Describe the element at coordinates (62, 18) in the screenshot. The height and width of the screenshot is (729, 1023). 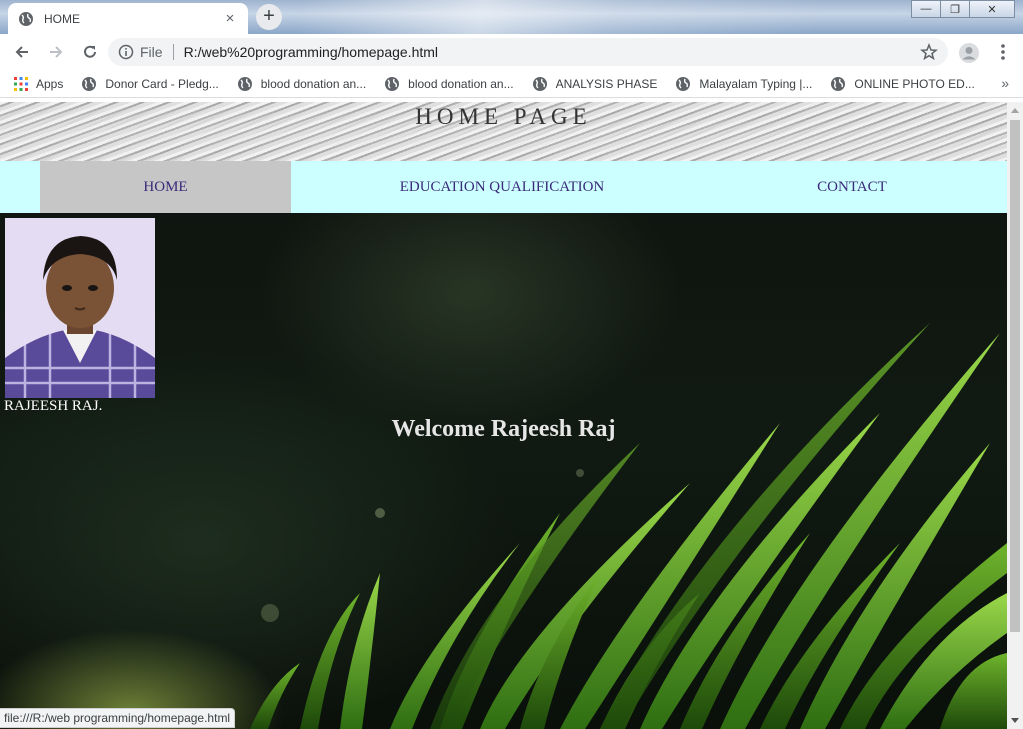
I see `tab-title: HOME` at that location.